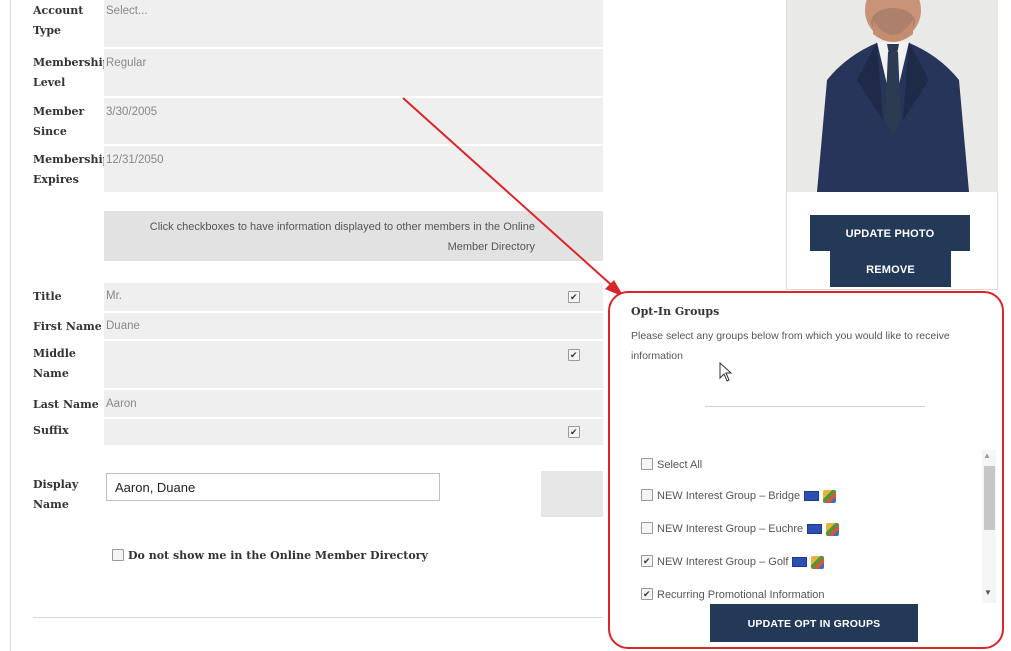 The height and width of the screenshot is (651, 1011). Describe the element at coordinates (647, 528) in the screenshot. I see `euchre-checkbox` at that location.